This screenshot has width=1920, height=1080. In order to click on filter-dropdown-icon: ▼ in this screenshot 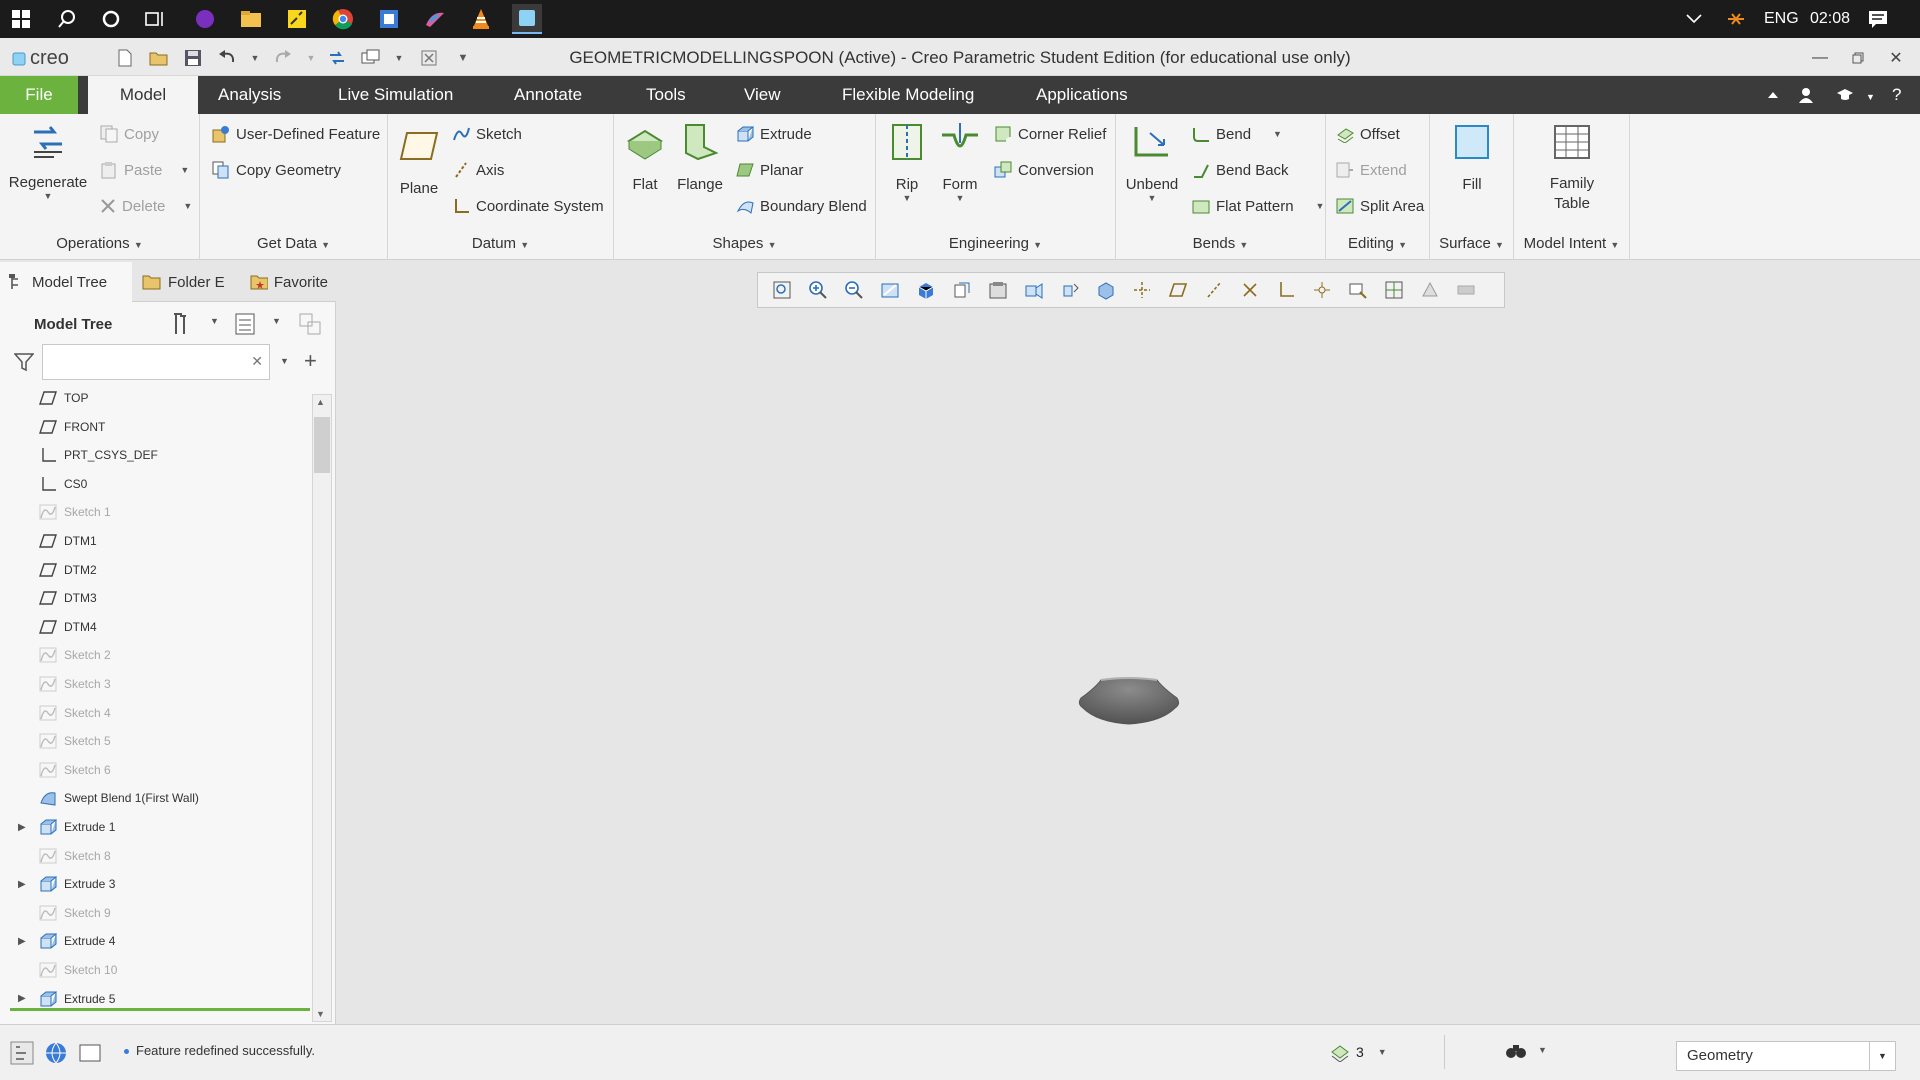, I will do `click(1882, 1056)`.